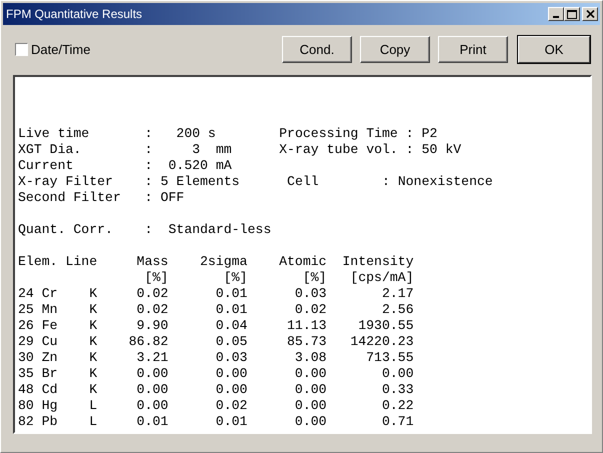 The image size is (603, 453). Describe the element at coordinates (397, 310) in the screenshot. I see `table-cell-text: 2.56` at that location.